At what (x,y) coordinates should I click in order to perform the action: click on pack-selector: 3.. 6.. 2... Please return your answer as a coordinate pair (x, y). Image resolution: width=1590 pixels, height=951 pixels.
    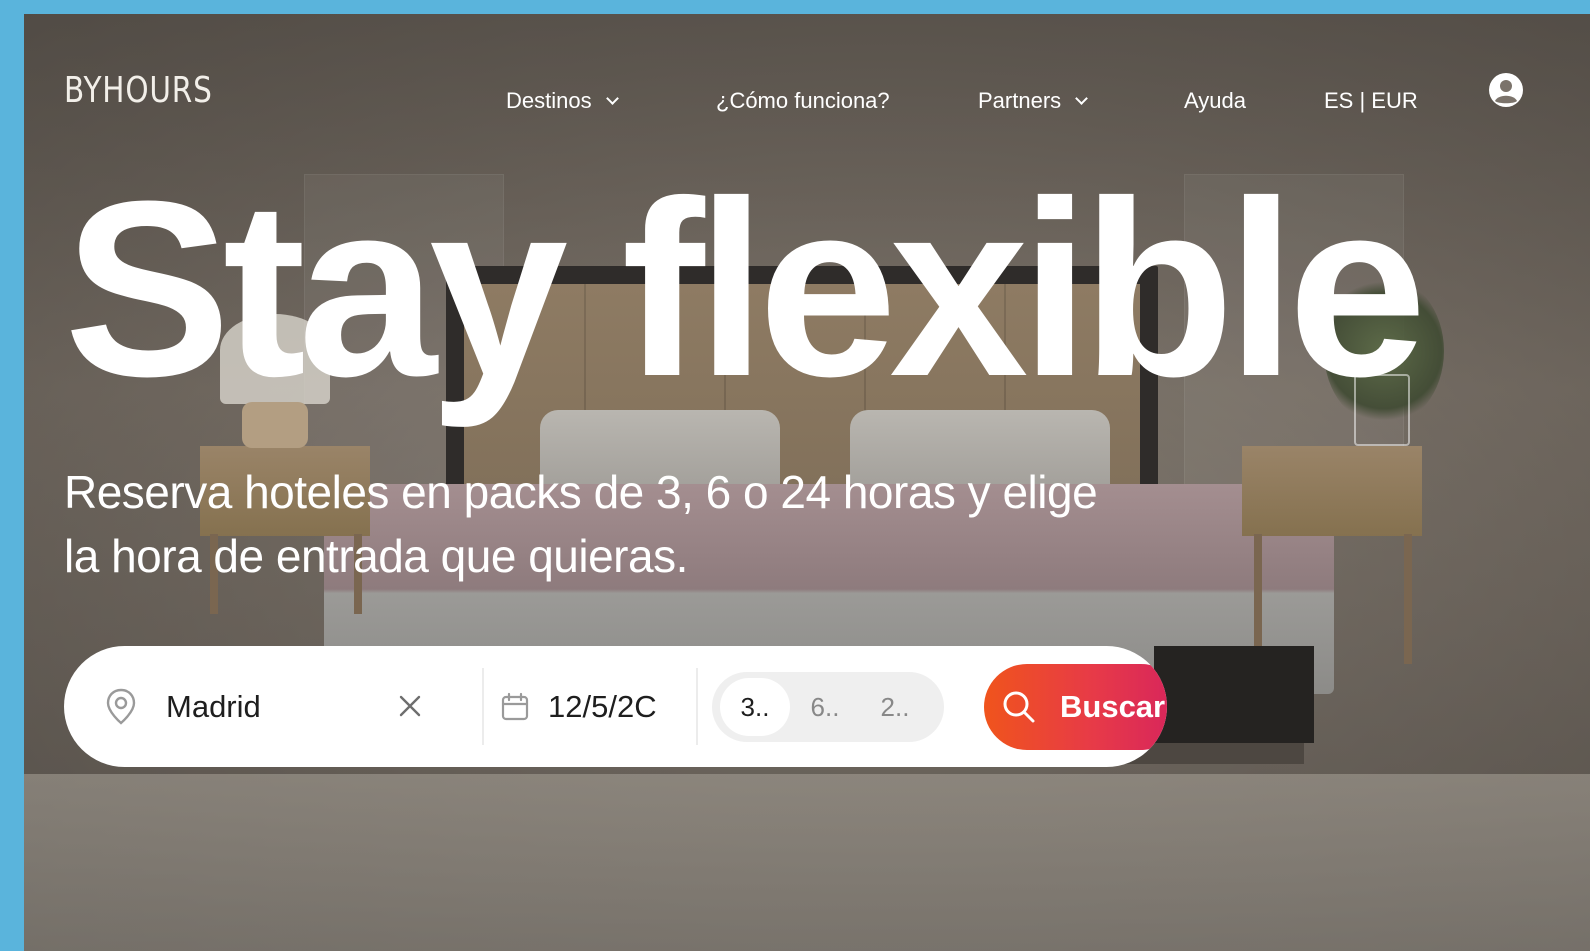
    Looking at the image, I should click on (828, 707).